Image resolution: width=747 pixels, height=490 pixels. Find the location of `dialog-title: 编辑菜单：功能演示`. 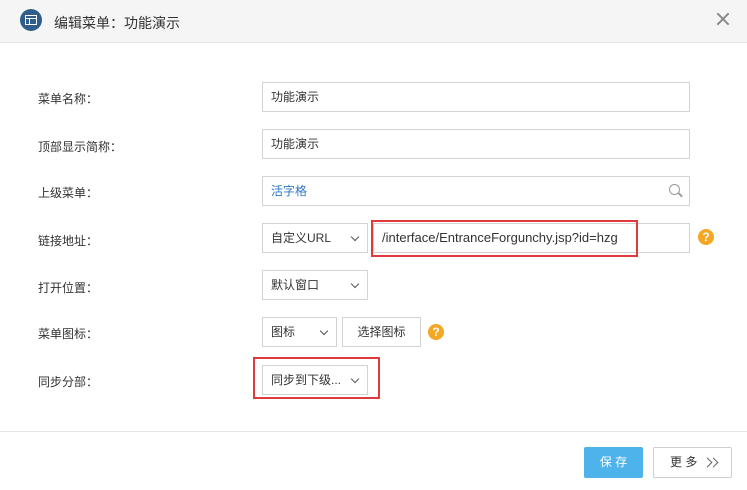

dialog-title: 编辑菜单：功能演示 is located at coordinates (117, 23).